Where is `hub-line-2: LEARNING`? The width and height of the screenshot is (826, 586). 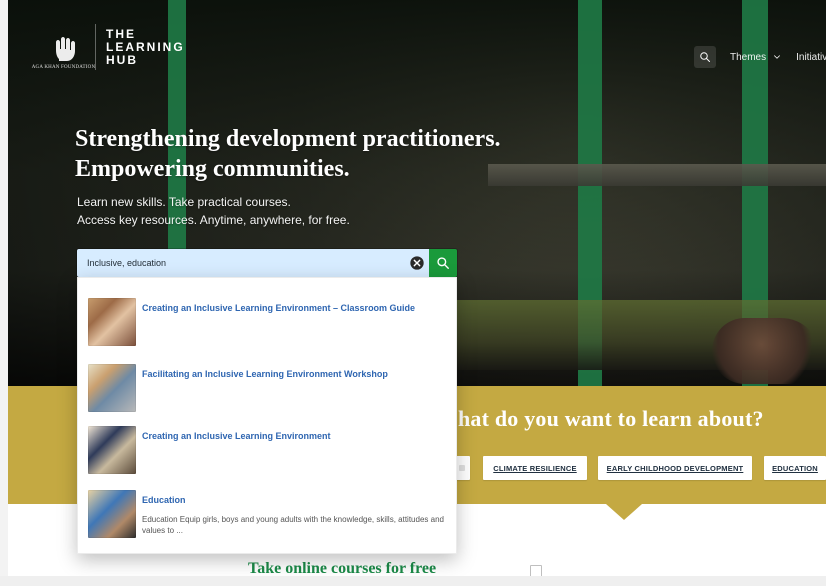 hub-line-2: LEARNING is located at coordinates (145, 46).